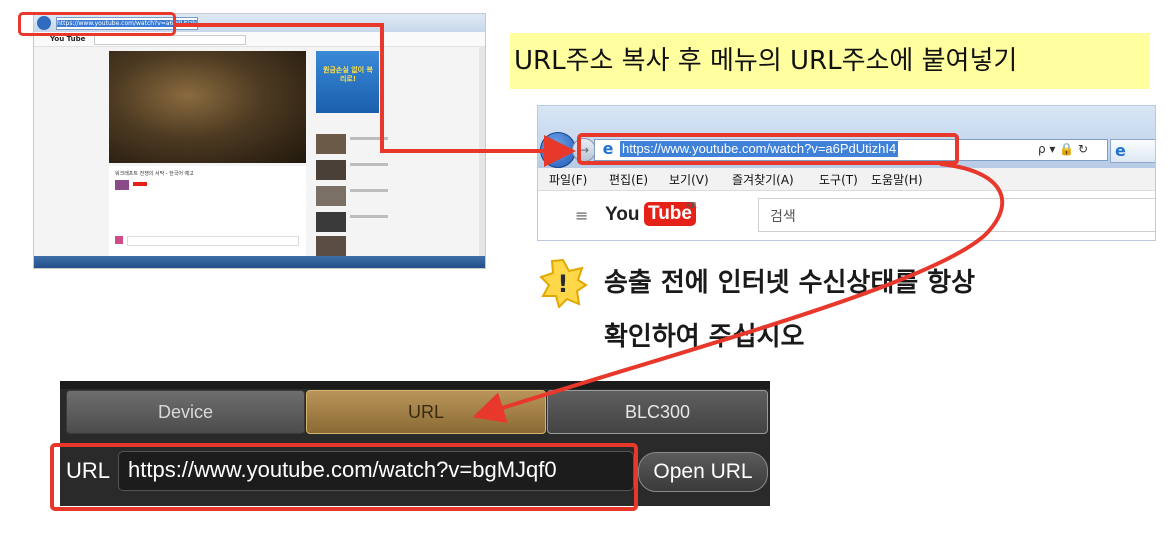 The image size is (1176, 546). Describe the element at coordinates (1072, 149) in the screenshot. I see `address-tools-icons: ρ ▾ 🔒 ↻` at that location.